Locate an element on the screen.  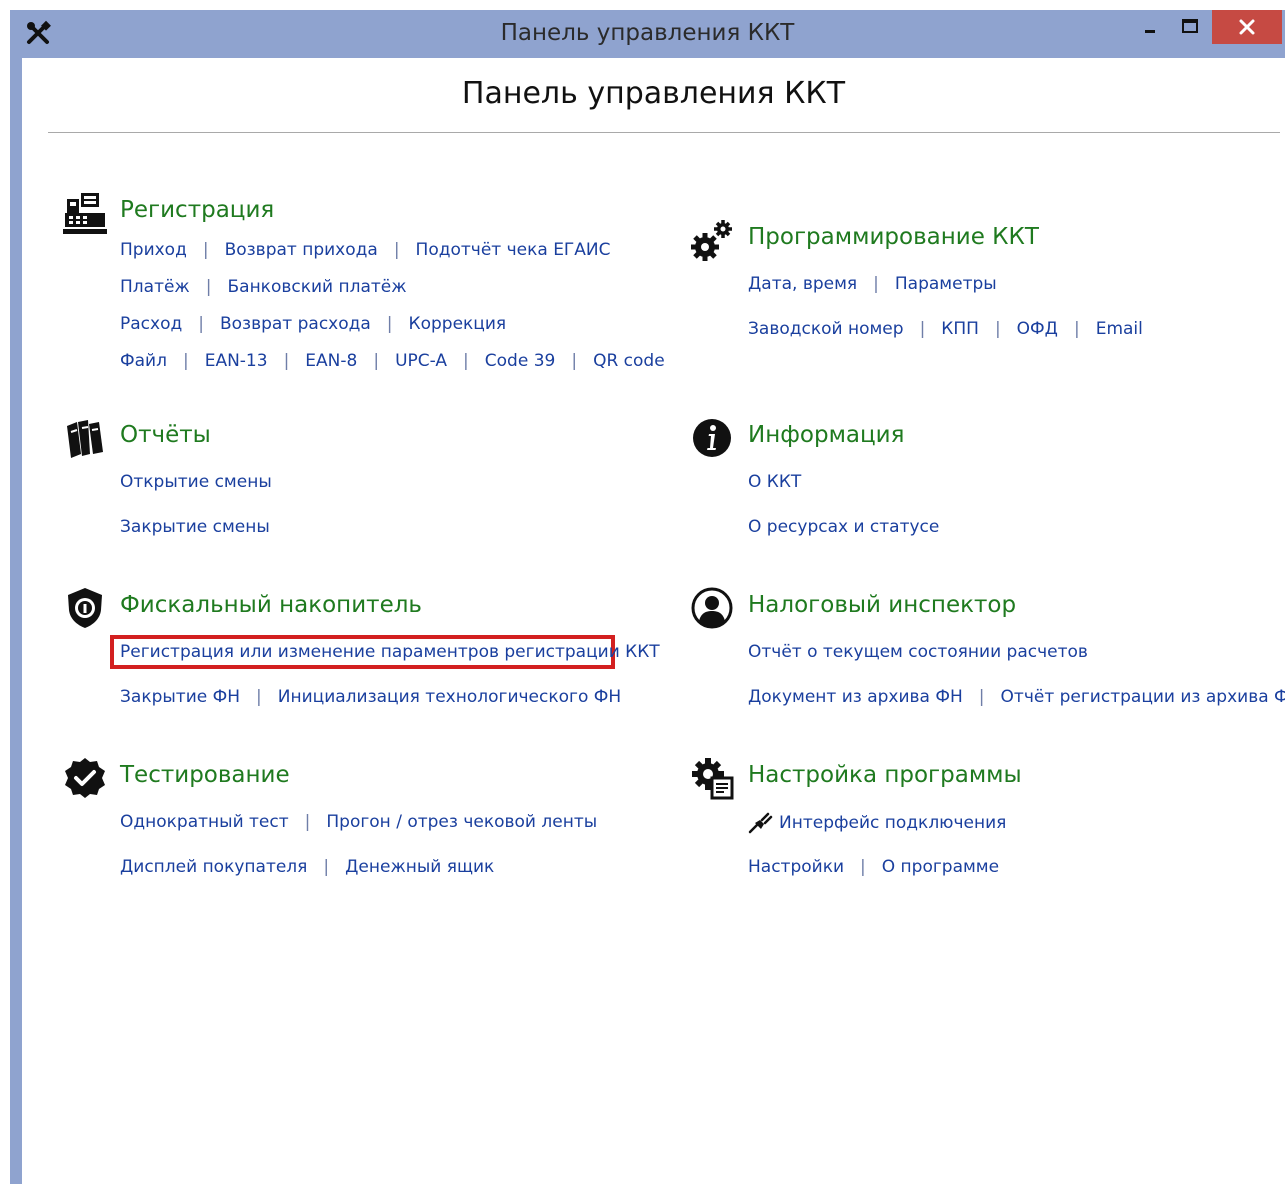
link-about-program: О программе is located at coordinates (940, 867).